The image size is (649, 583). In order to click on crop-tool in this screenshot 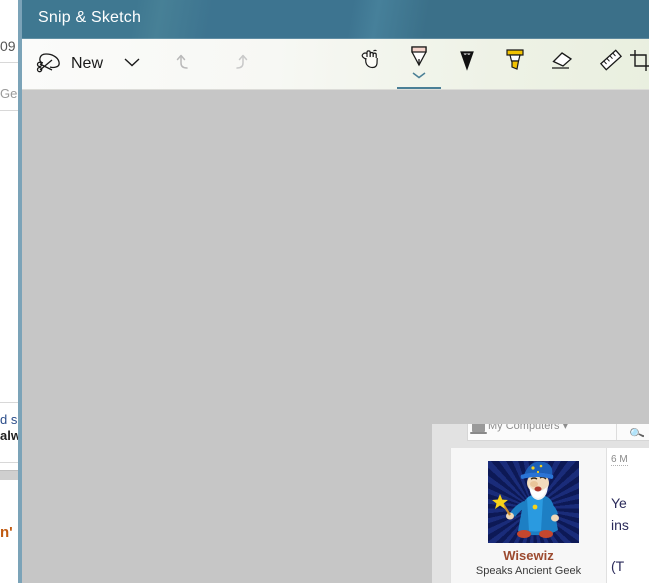, I will do `click(639, 64)`.